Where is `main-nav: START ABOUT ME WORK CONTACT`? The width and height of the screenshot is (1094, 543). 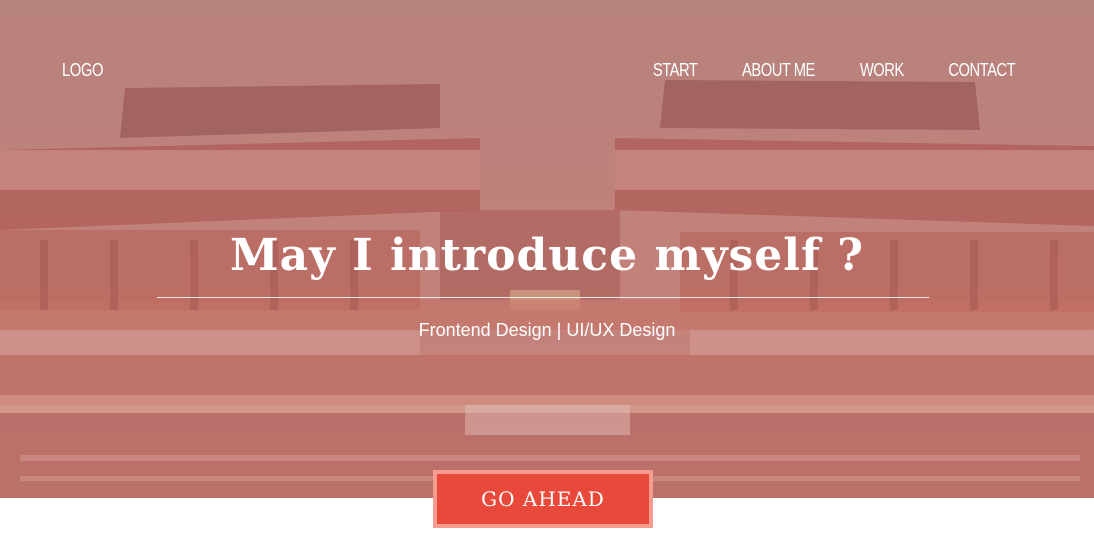 main-nav: START ABOUT ME WORK CONTACT is located at coordinates (835, 70).